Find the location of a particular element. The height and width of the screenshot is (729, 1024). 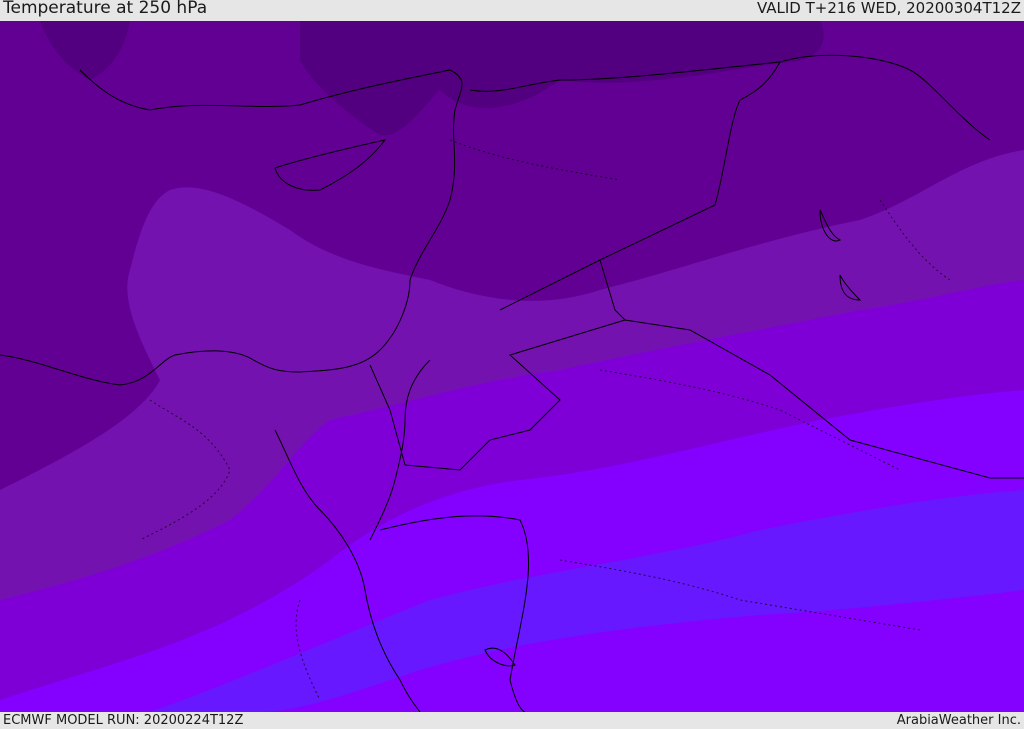

model-run: ECMWF MODEL RUN: 20200224T12Z is located at coordinates (123, 720).